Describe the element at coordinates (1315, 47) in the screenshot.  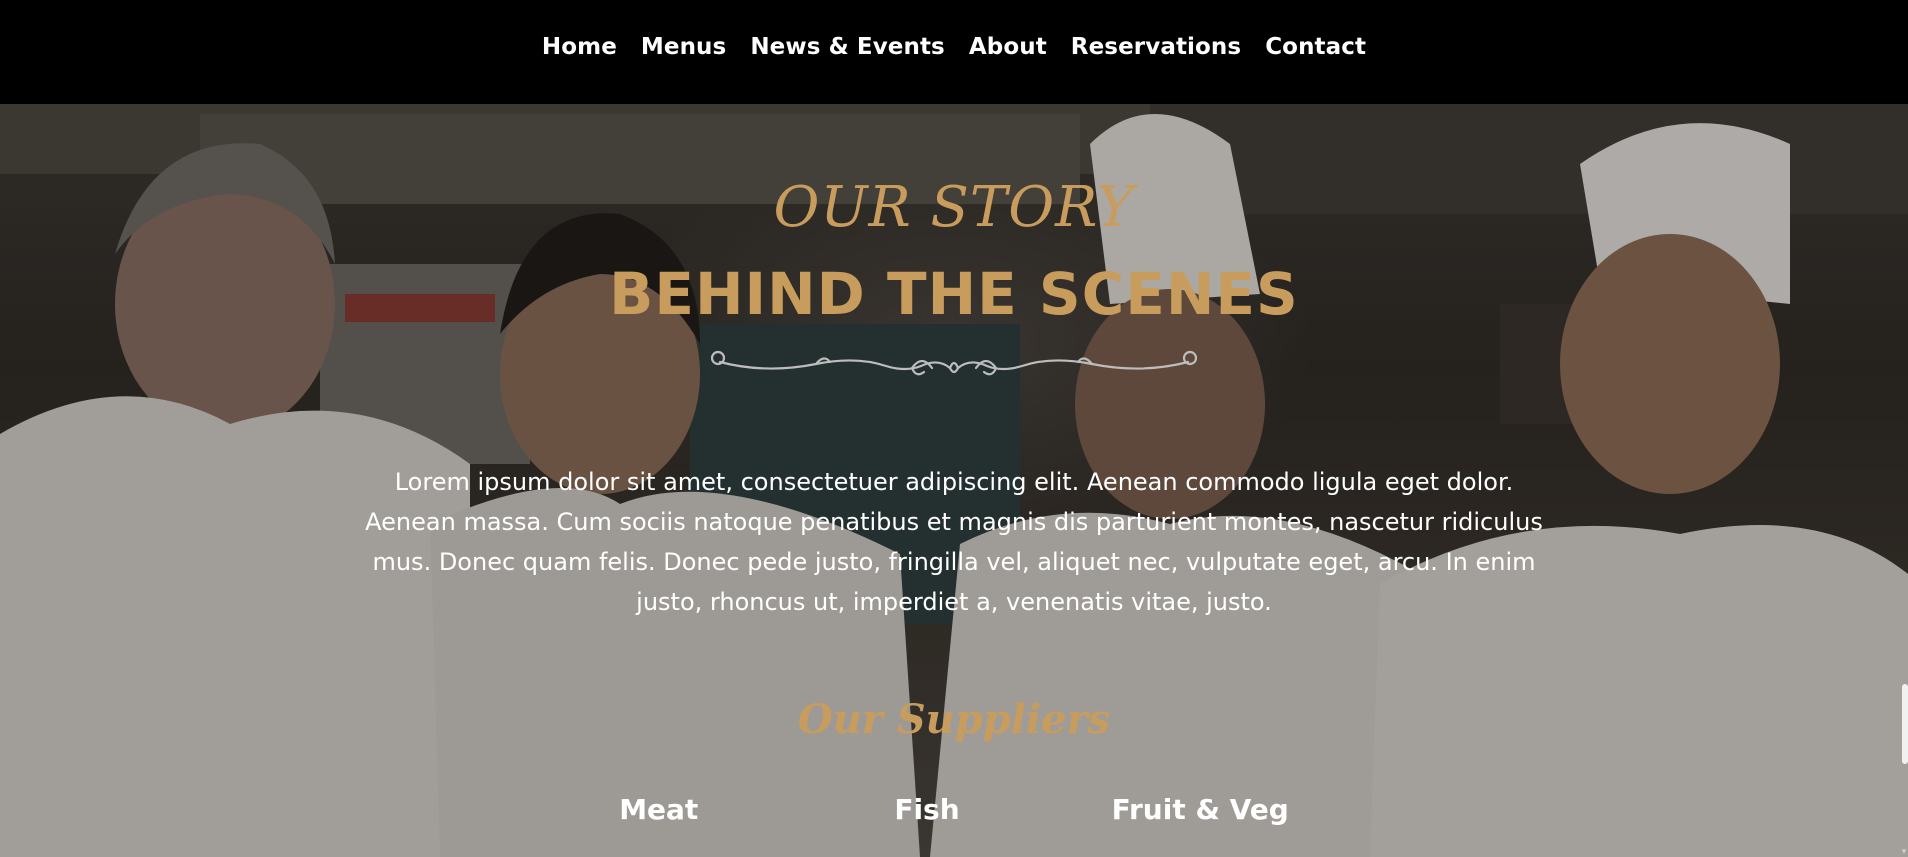
I see `nav-contact-link: Contact` at that location.